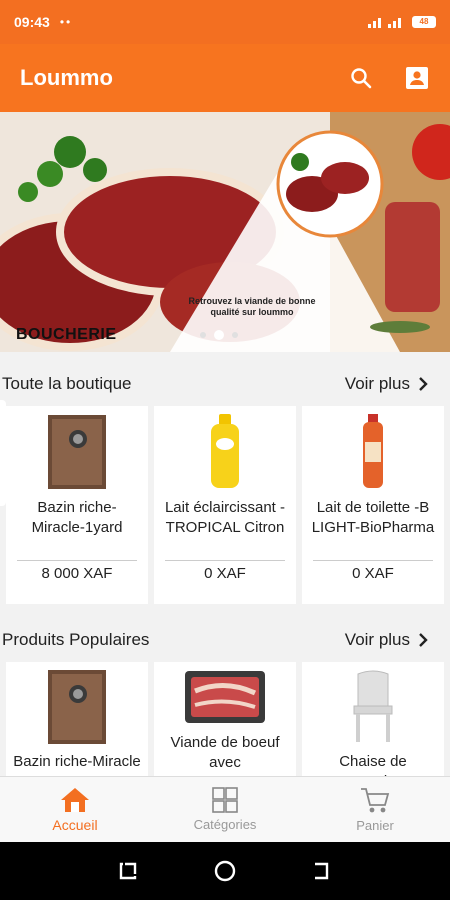 This screenshot has width=450, height=900. I want to click on nav-label: Catégories, so click(225, 824).